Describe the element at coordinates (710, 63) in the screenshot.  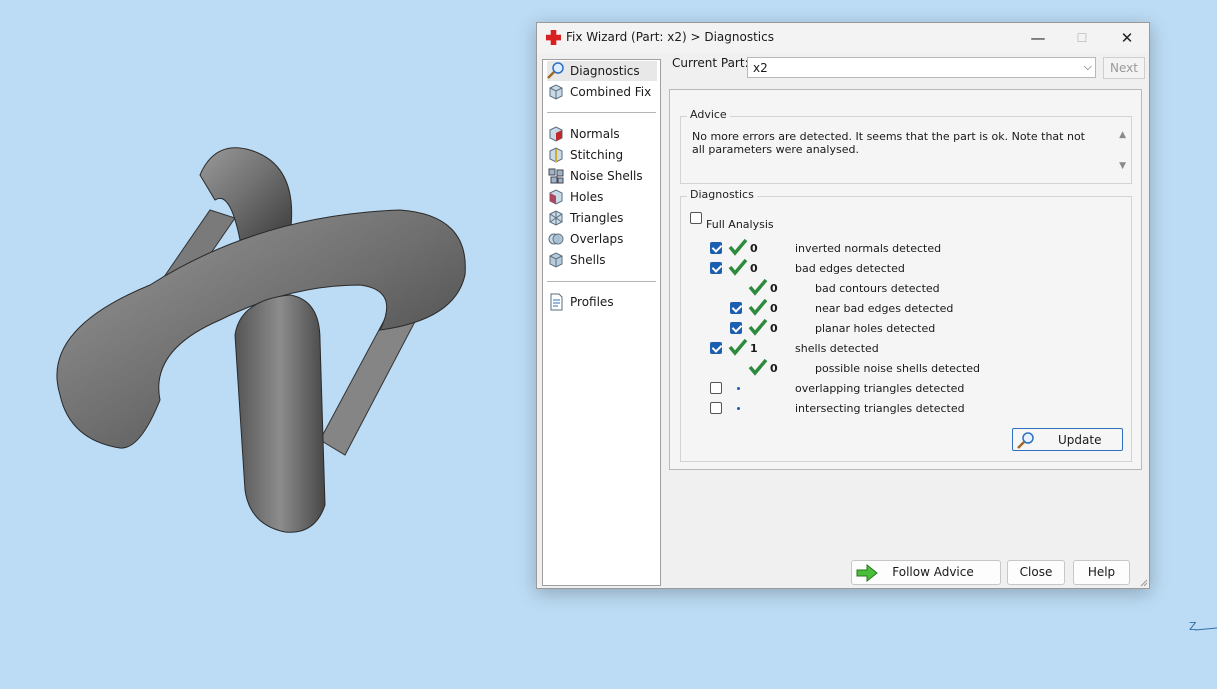
I see `current-part-label: Current Part:` at that location.